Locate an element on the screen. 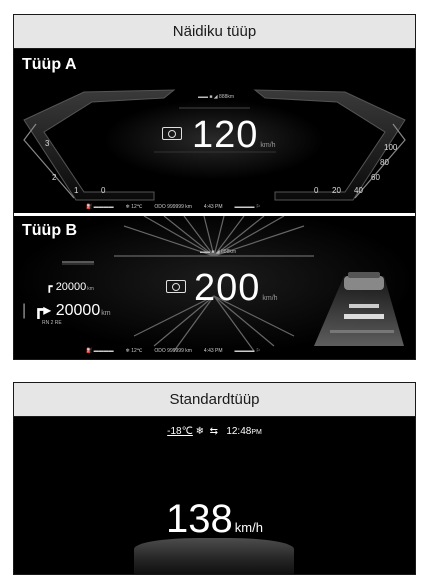  meter-type-header: Näidiku tüüp is located at coordinates (214, 32).